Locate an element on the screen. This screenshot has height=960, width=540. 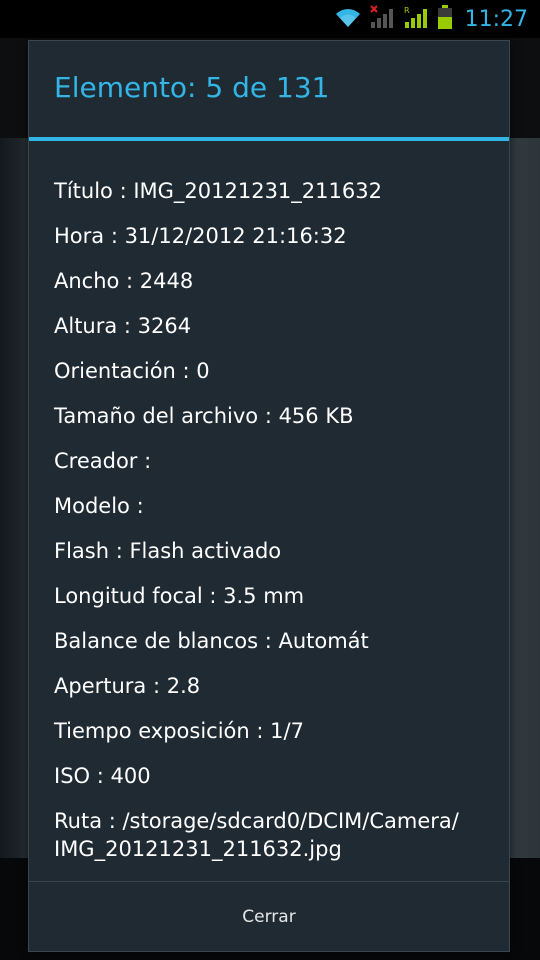
battery-icon is located at coordinates (445, 19).